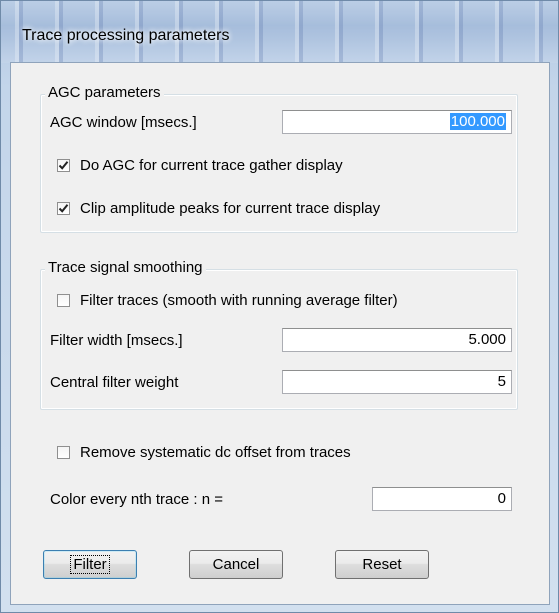 This screenshot has width=559, height=613. I want to click on agc-group-legend: AGC parameters, so click(104, 92).